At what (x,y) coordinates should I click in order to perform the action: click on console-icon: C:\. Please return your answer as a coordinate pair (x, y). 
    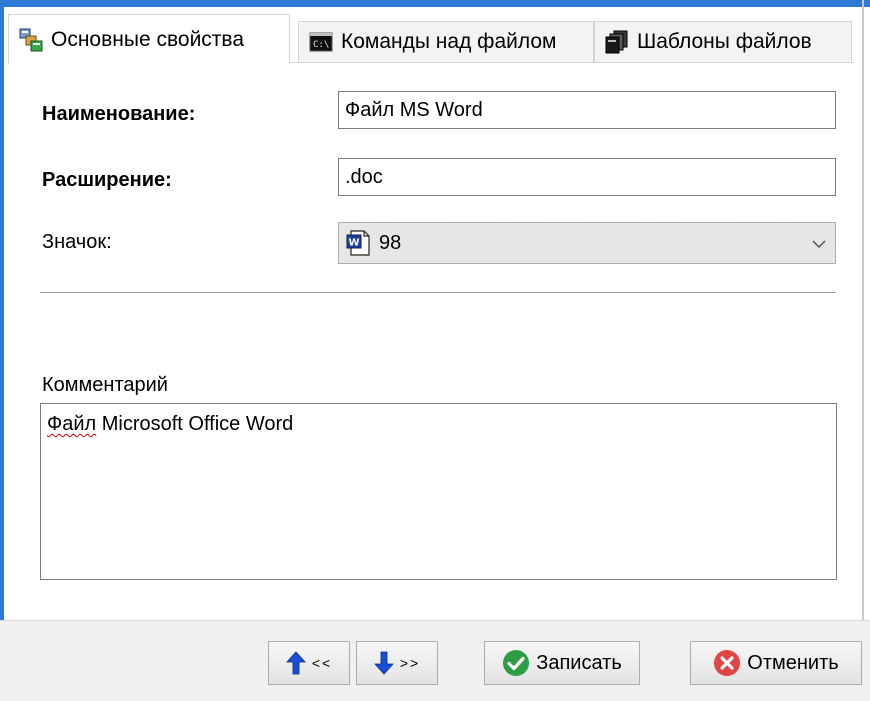
    Looking at the image, I should click on (321, 42).